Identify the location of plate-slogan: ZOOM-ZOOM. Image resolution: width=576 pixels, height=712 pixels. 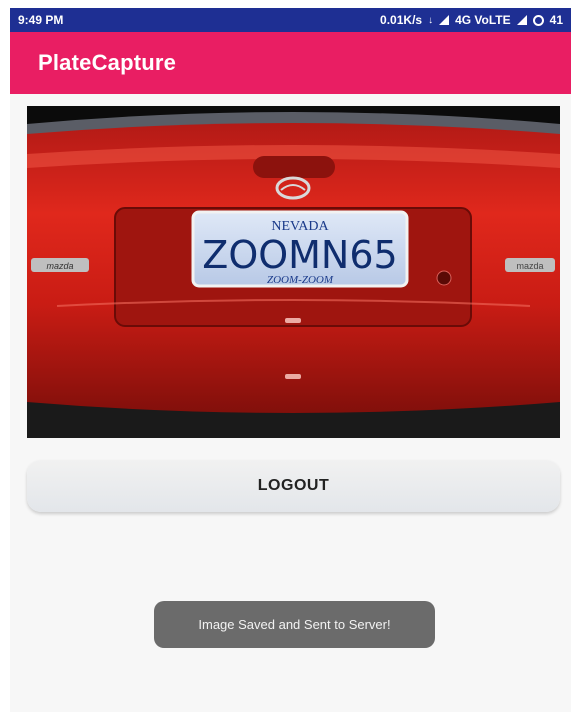
(300, 280).